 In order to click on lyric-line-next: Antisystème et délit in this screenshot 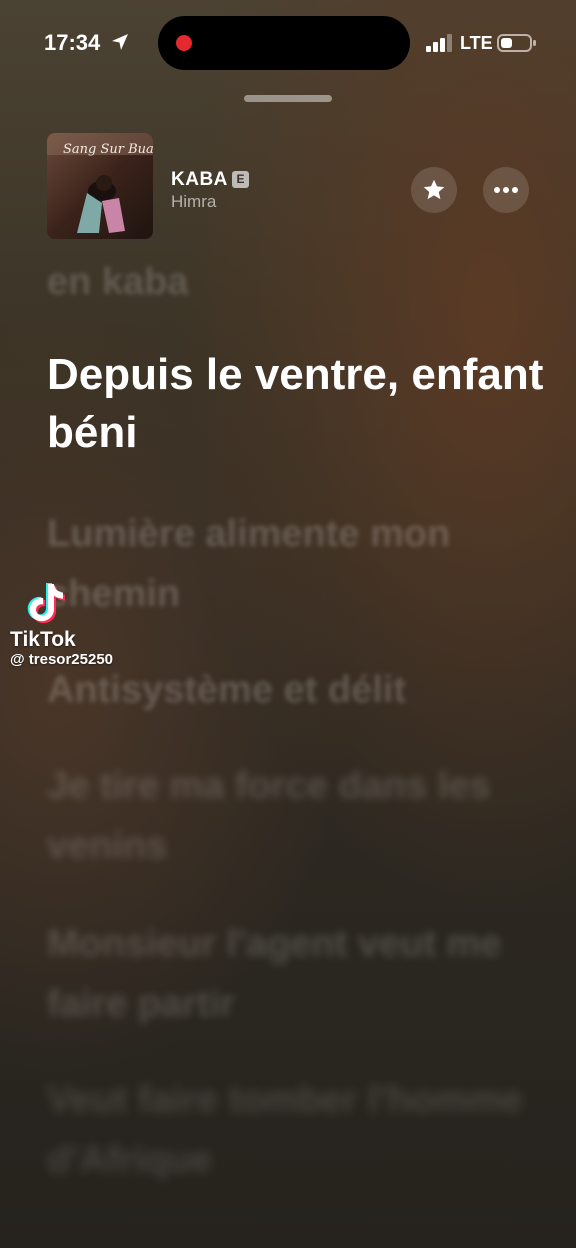, I will do `click(297, 690)`.